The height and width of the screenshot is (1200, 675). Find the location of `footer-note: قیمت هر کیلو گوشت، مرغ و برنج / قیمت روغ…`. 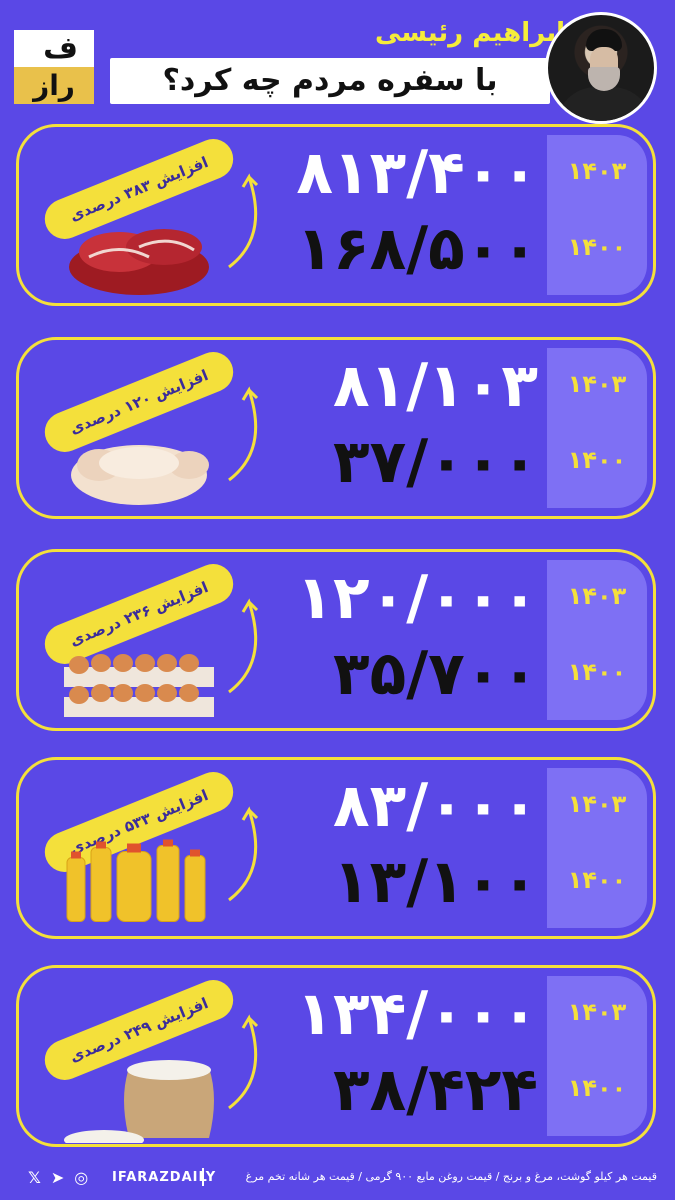

footer-note: قیمت هر کیلو گوشت، مرغ و برنج / قیمت روغ… is located at coordinates (451, 1176).